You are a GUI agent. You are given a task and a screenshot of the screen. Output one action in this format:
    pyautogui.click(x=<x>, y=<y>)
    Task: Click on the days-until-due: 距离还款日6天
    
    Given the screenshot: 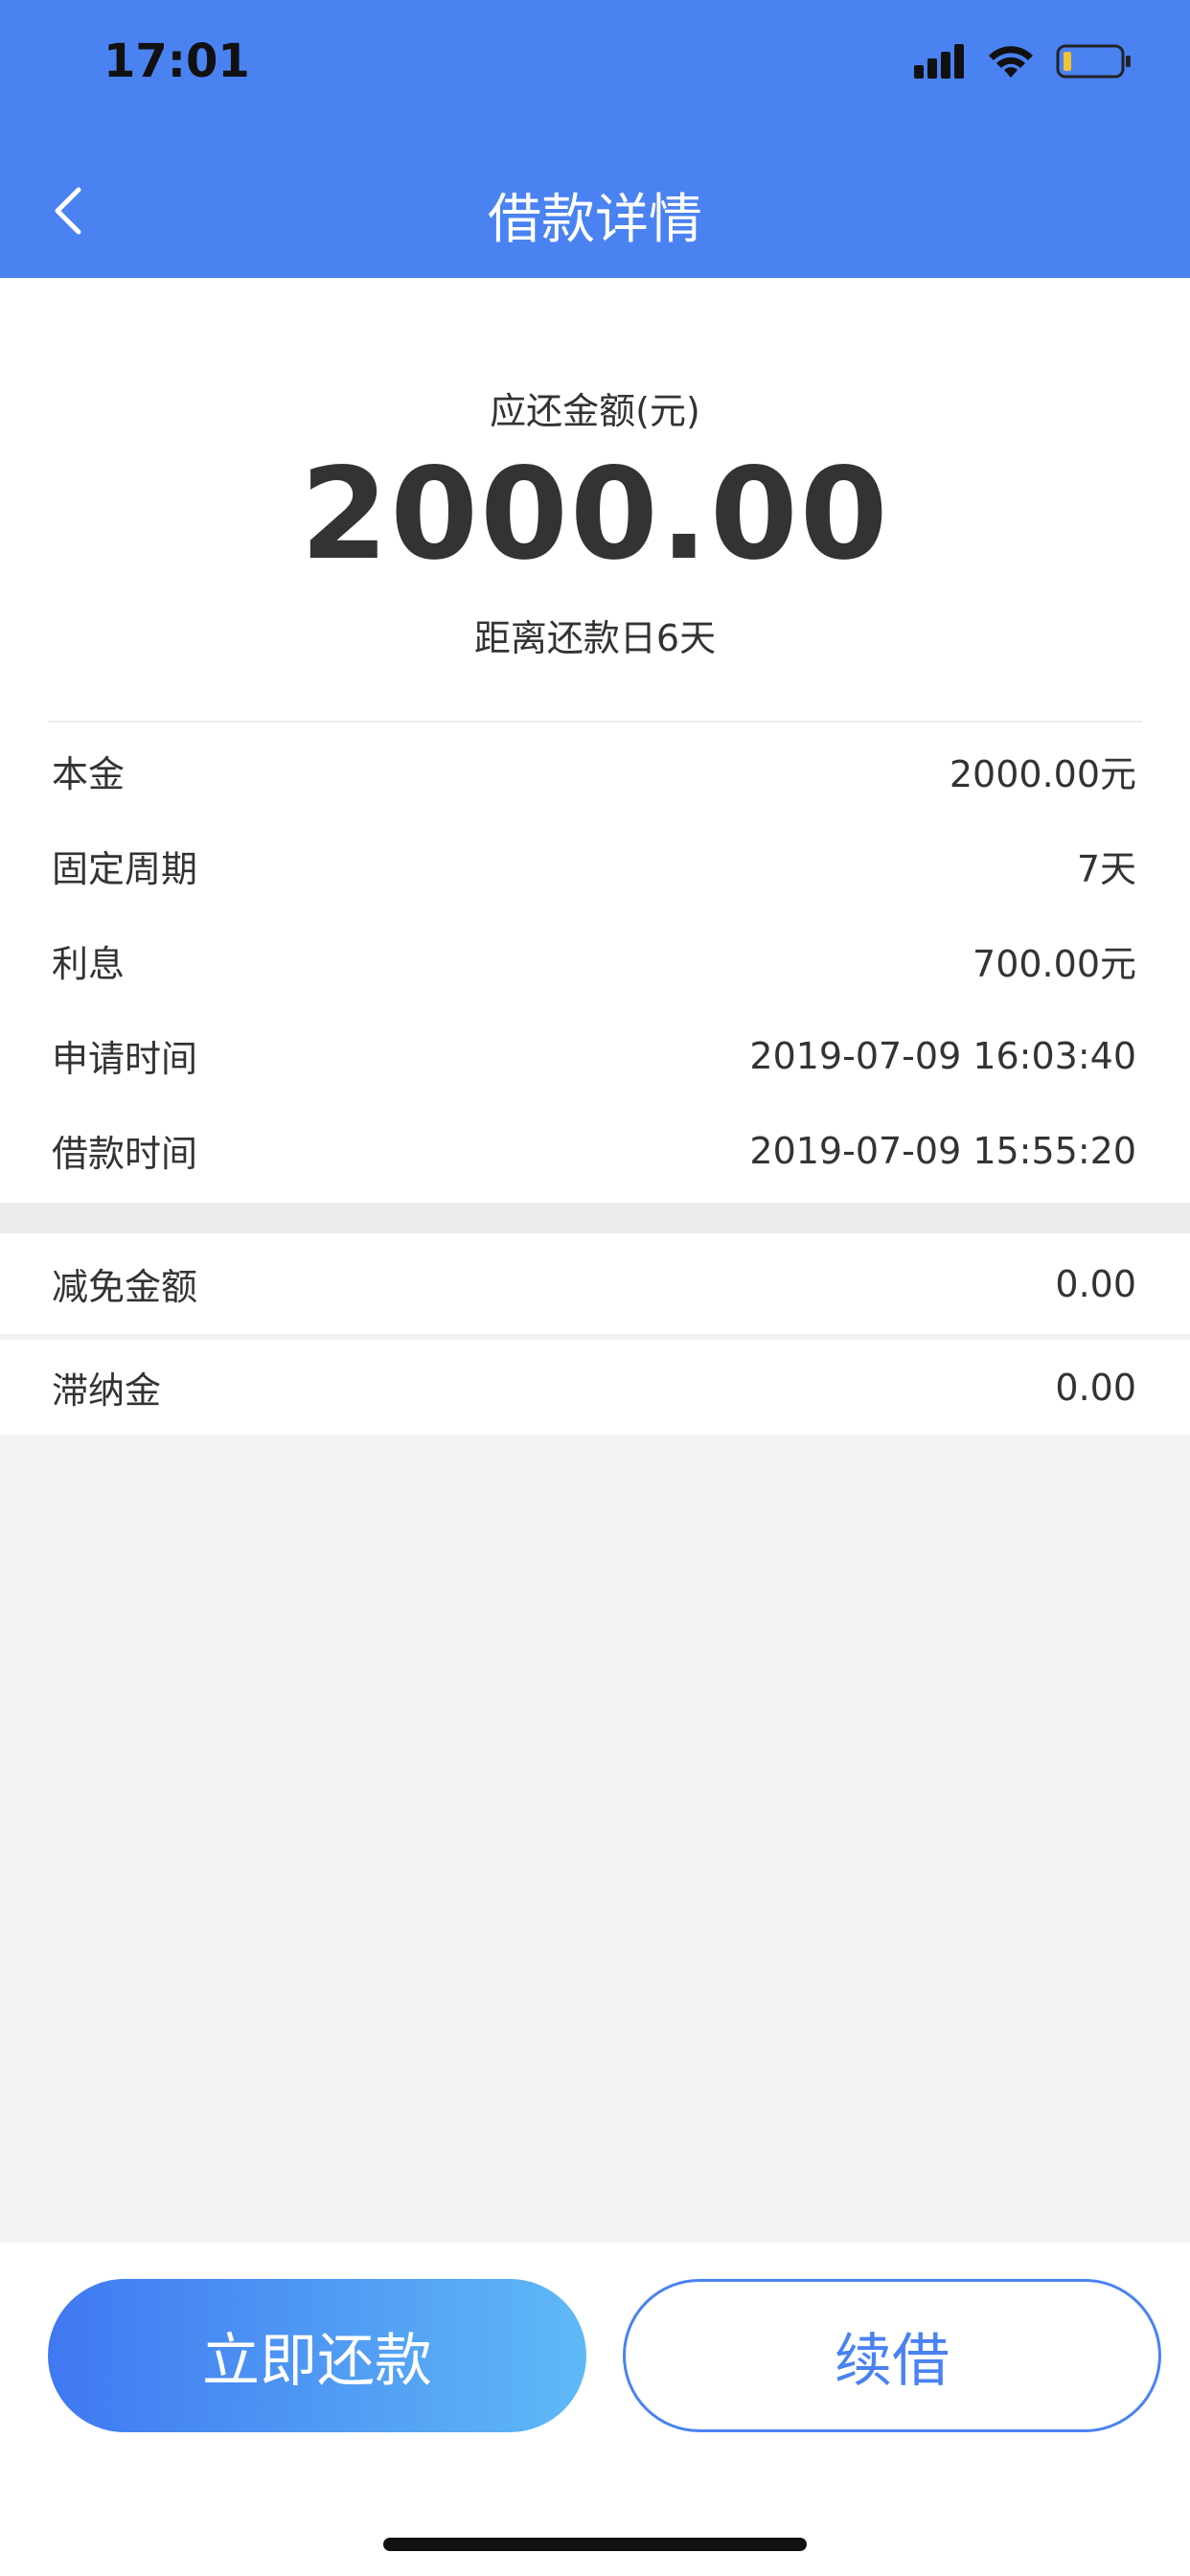 What is the action you would take?
    pyautogui.click(x=595, y=638)
    